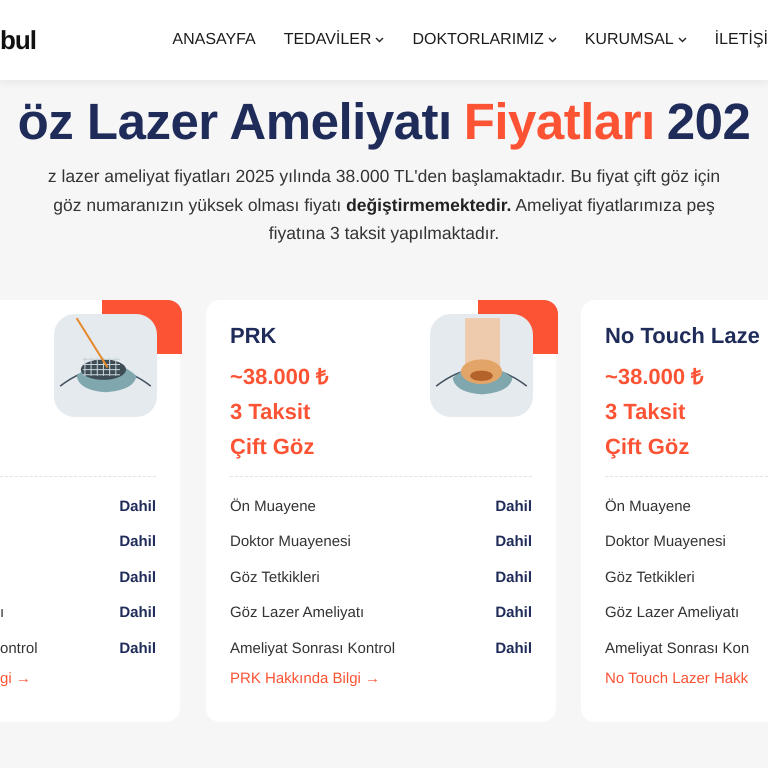  What do you see at coordinates (253, 336) in the screenshot?
I see `card-title: PRK` at bounding box center [253, 336].